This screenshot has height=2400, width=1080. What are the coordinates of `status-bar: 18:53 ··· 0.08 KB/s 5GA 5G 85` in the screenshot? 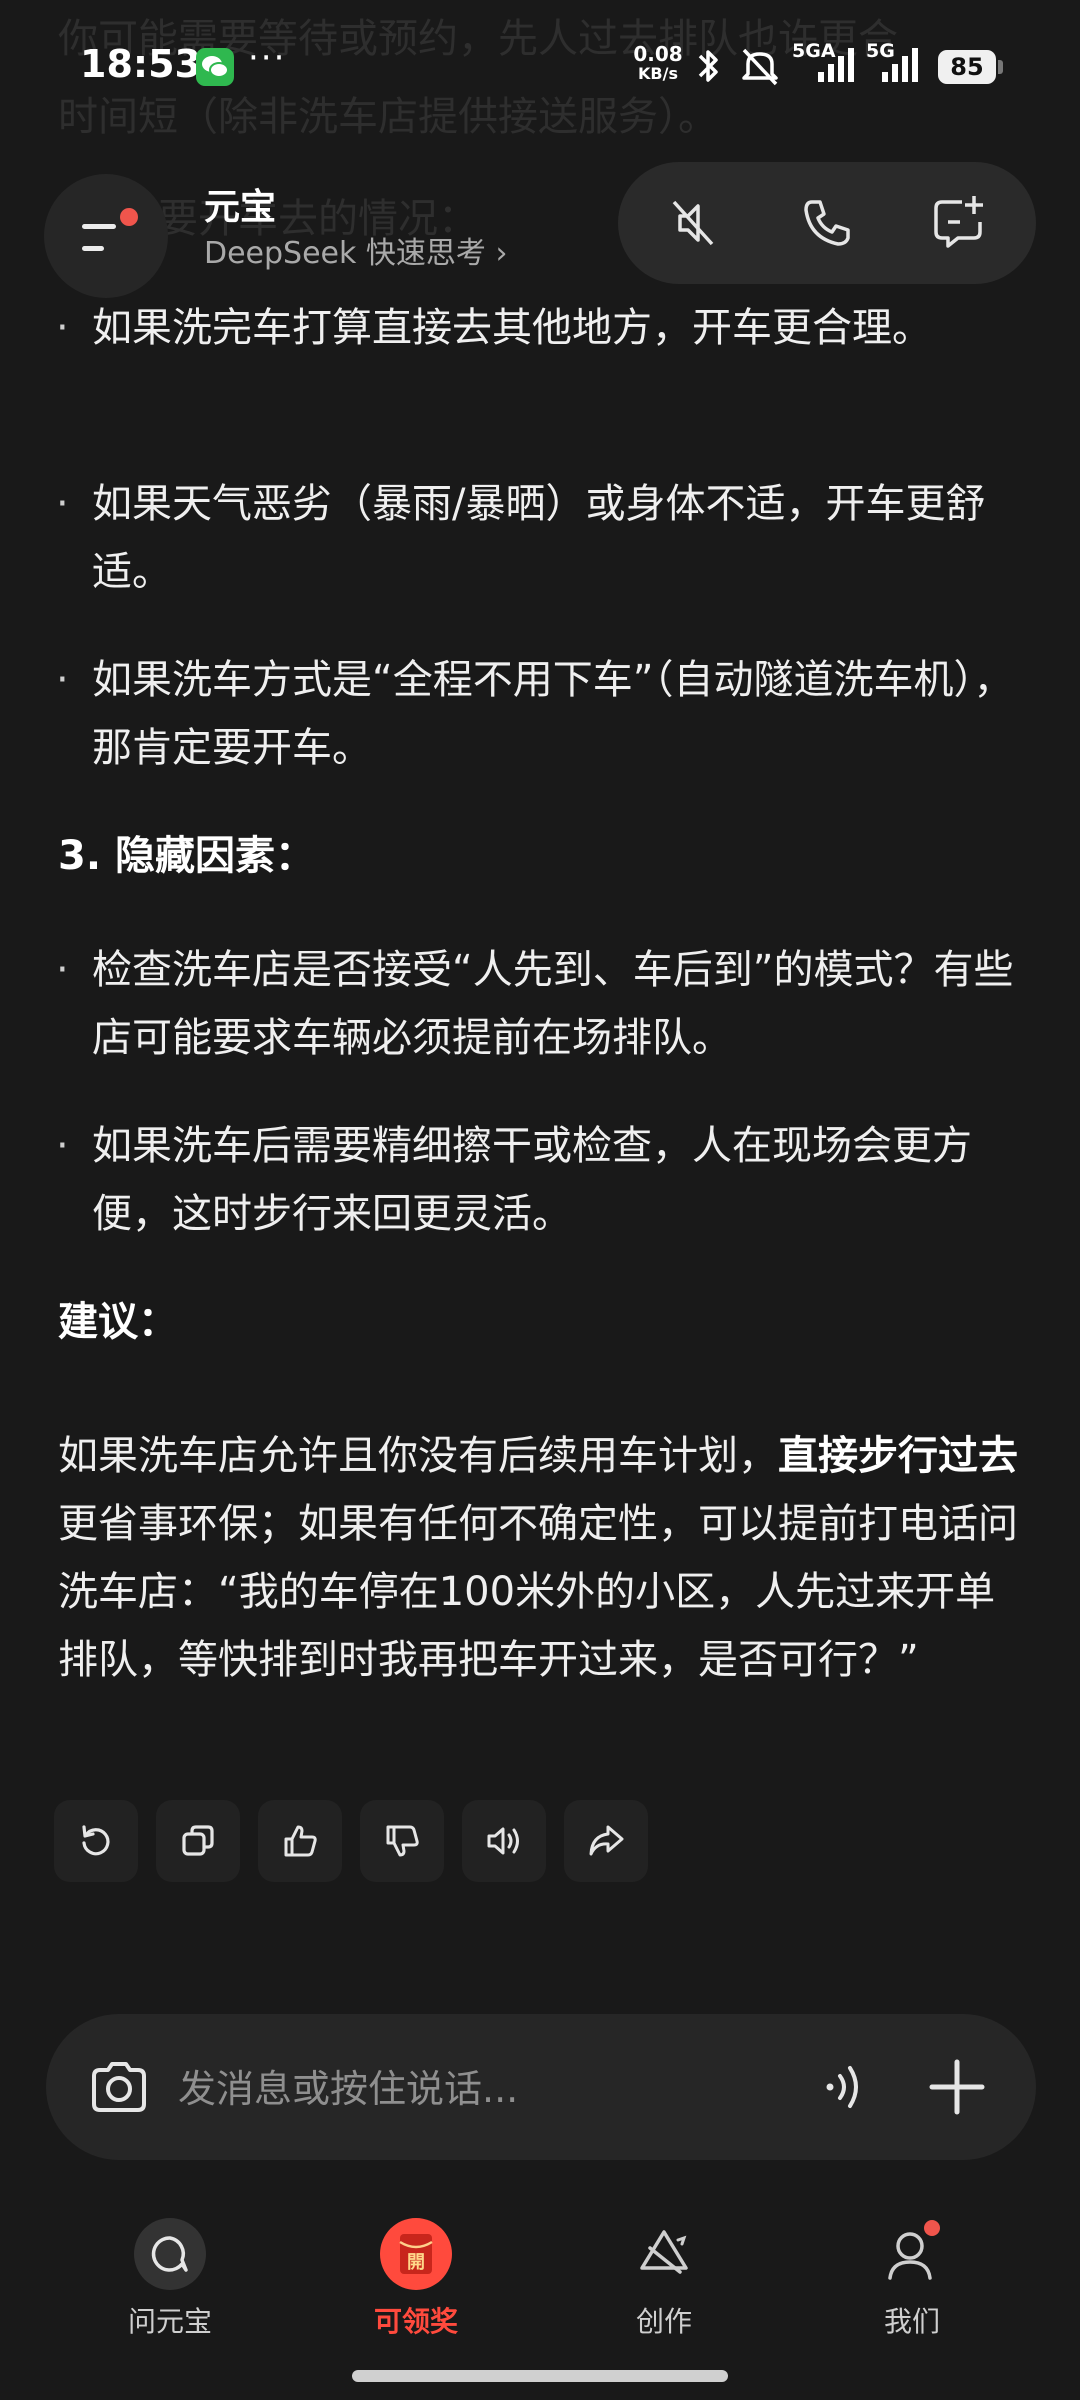 It's located at (540, 67).